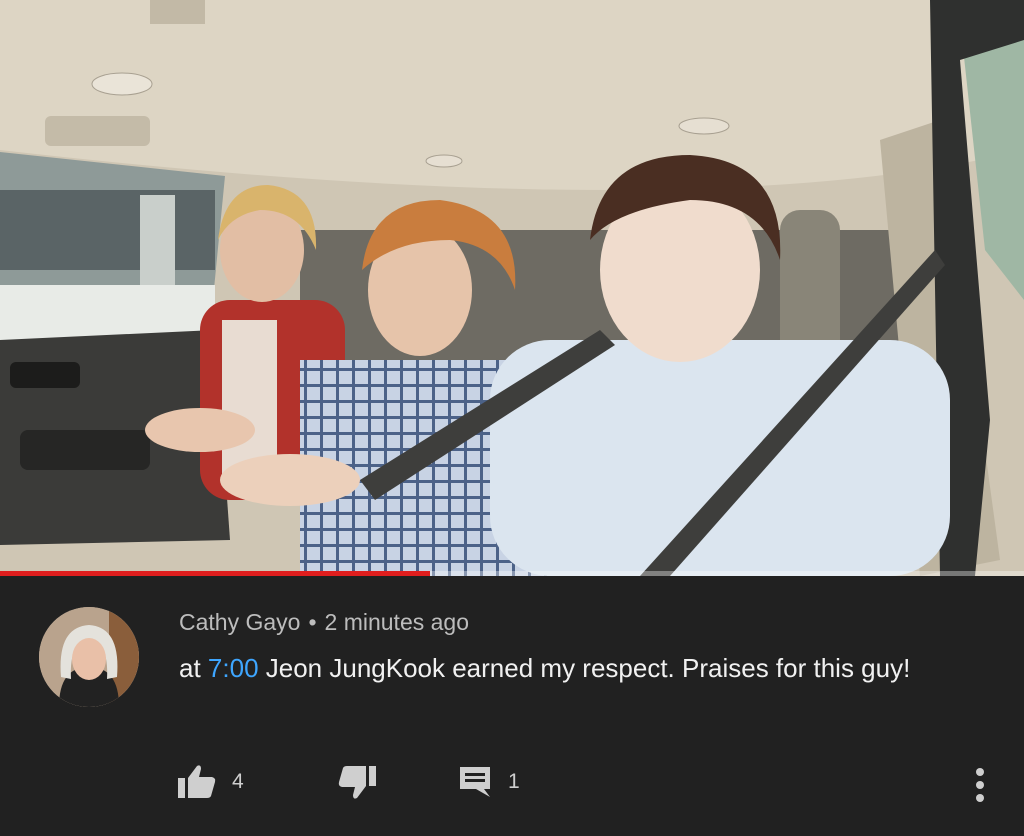  Describe the element at coordinates (197, 781) in the screenshot. I see `thumbs-up-icon` at that location.